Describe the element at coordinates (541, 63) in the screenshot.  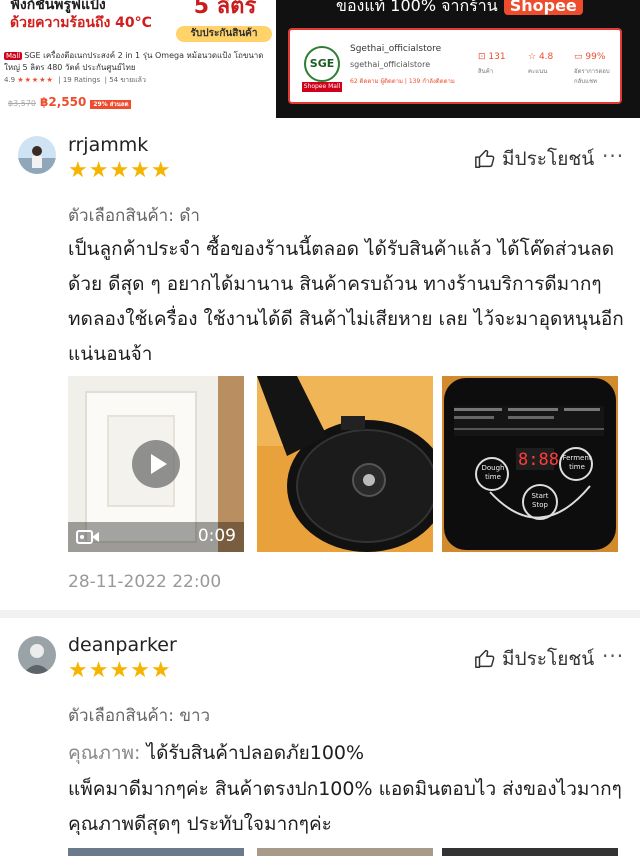
I see `shop-rating-stat: ☆ 4.8 คะแนน` at that location.